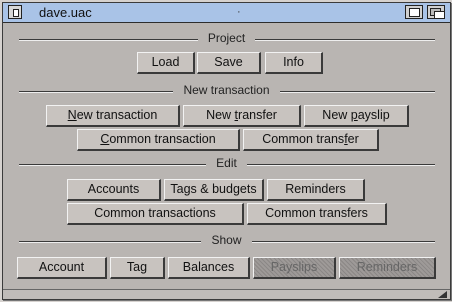  Describe the element at coordinates (239, 12) in the screenshot. I see `title-marker: ·` at that location.